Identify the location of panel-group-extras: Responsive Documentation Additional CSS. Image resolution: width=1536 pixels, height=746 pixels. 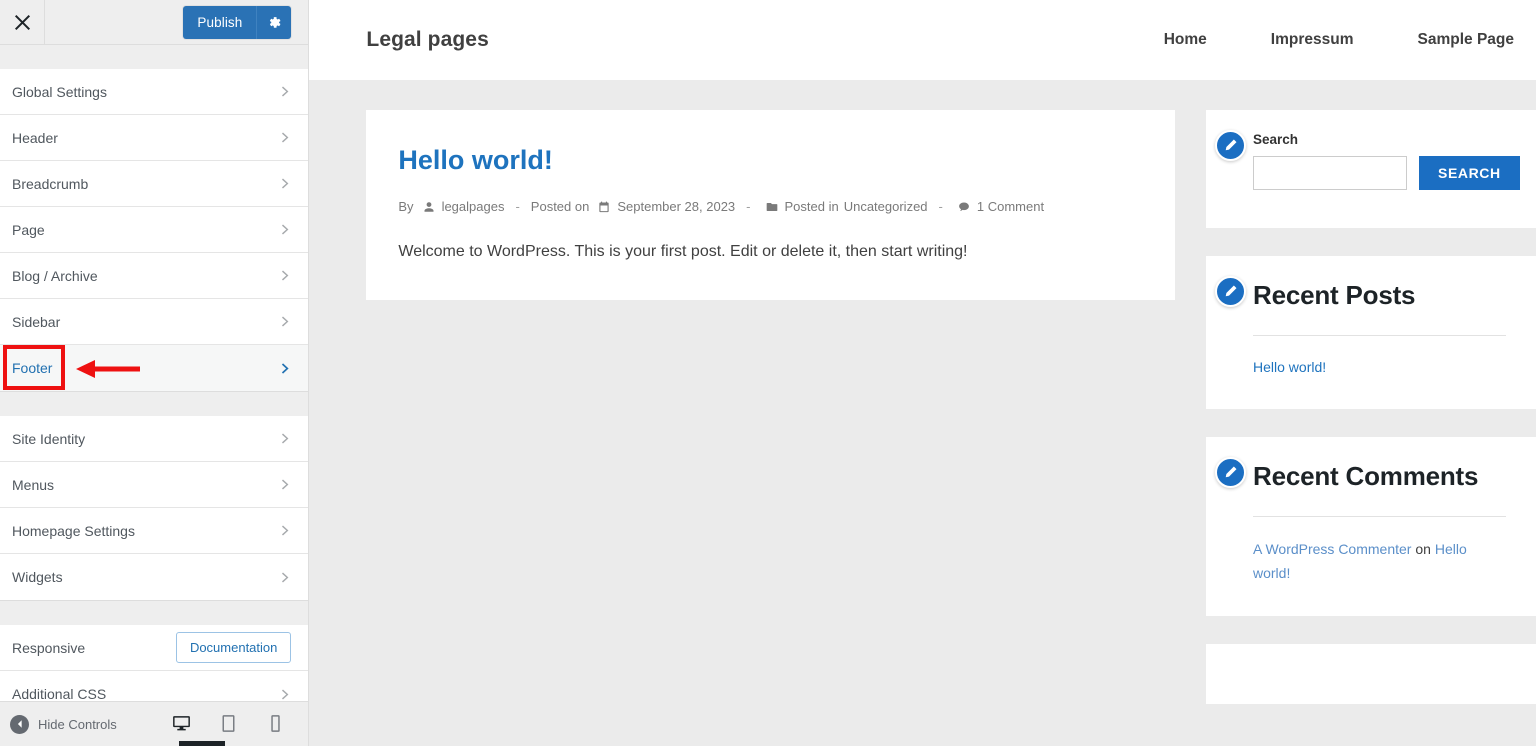
(154, 663).